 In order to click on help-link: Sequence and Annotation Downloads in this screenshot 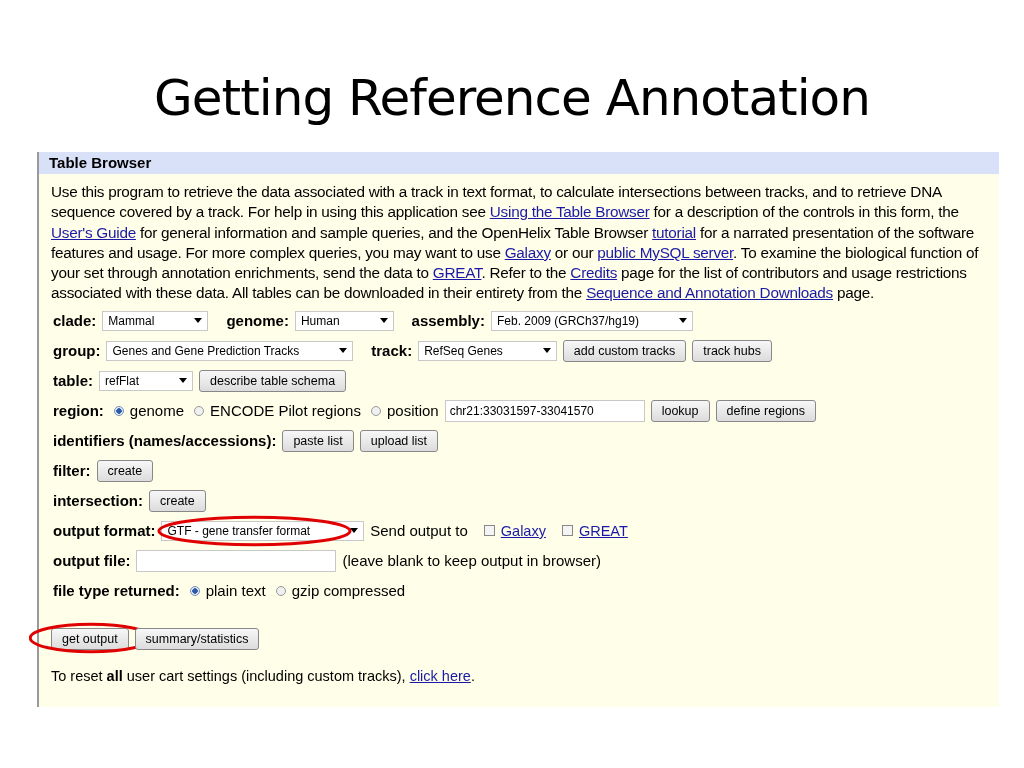, I will do `click(710, 293)`.